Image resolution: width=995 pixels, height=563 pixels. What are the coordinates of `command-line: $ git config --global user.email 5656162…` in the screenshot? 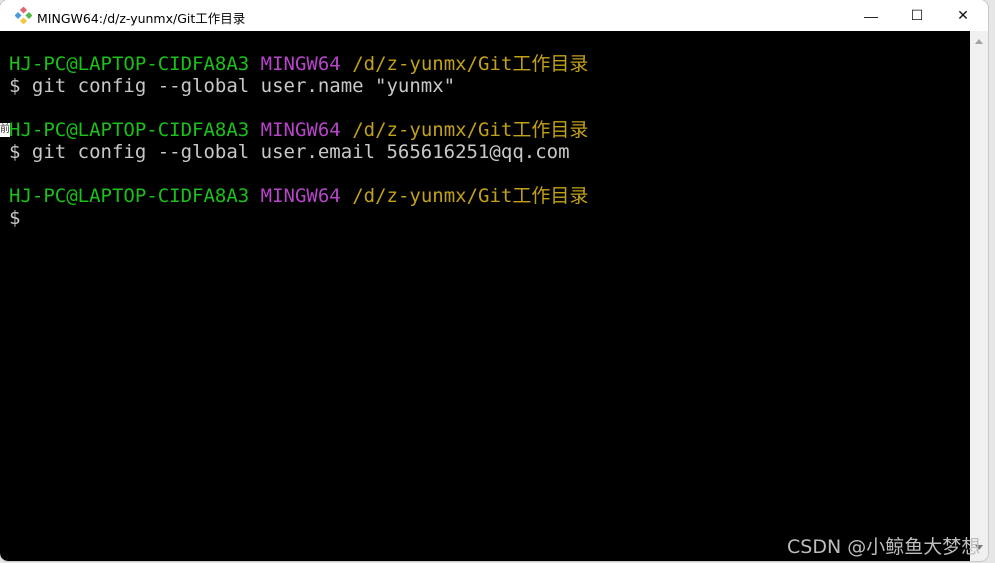 It's located at (289, 152).